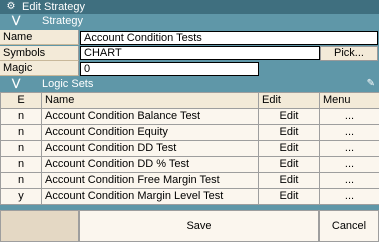 This screenshot has height=242, width=379. Describe the element at coordinates (150, 148) in the screenshot. I see `logic-set-name: Account Condition DD Test` at that location.